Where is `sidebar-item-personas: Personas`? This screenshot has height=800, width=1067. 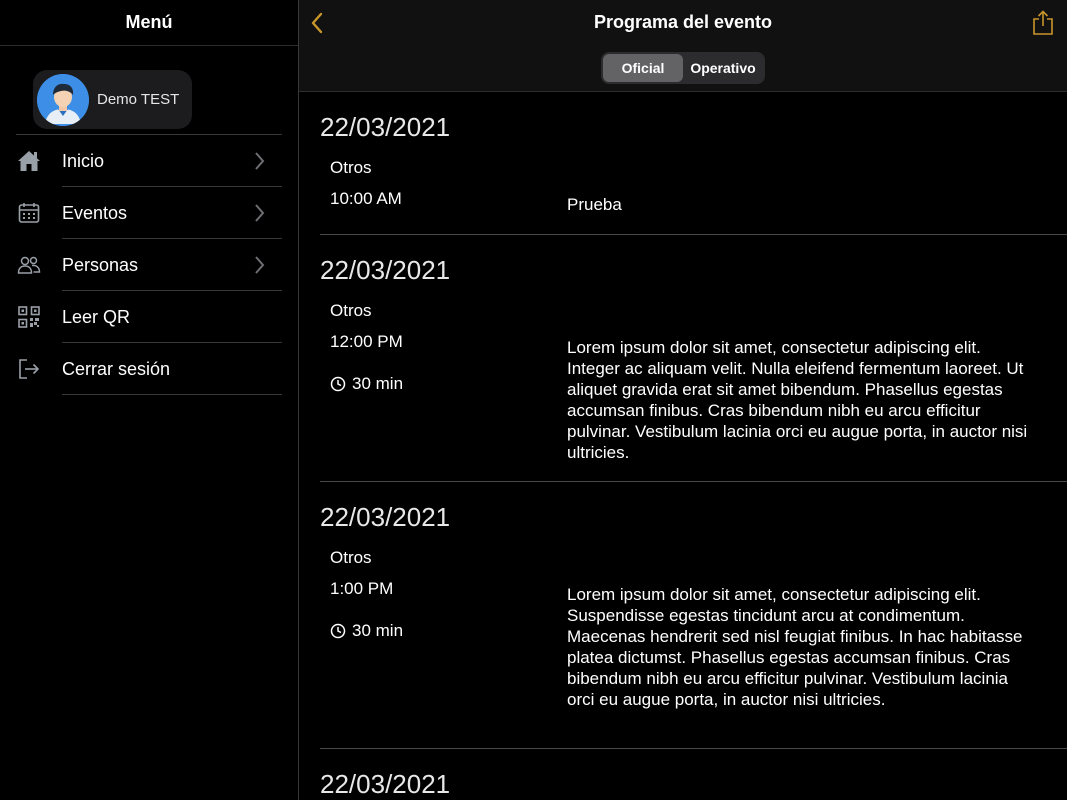 sidebar-item-personas: Personas is located at coordinates (149, 265).